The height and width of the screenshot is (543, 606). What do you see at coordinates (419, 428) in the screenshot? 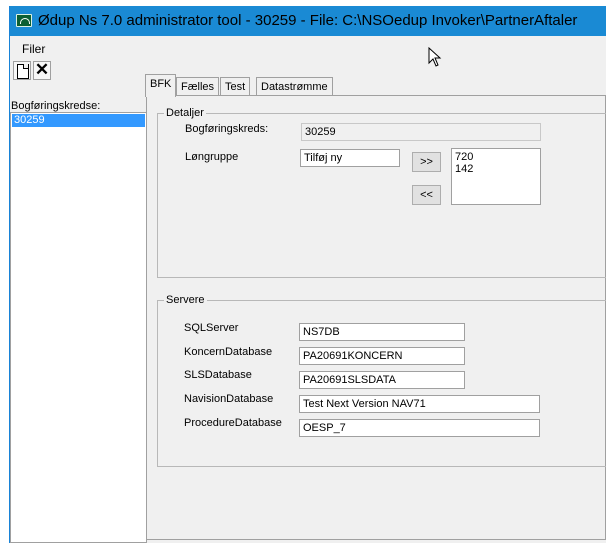
I see `procedure-database-input: OESP_7` at bounding box center [419, 428].